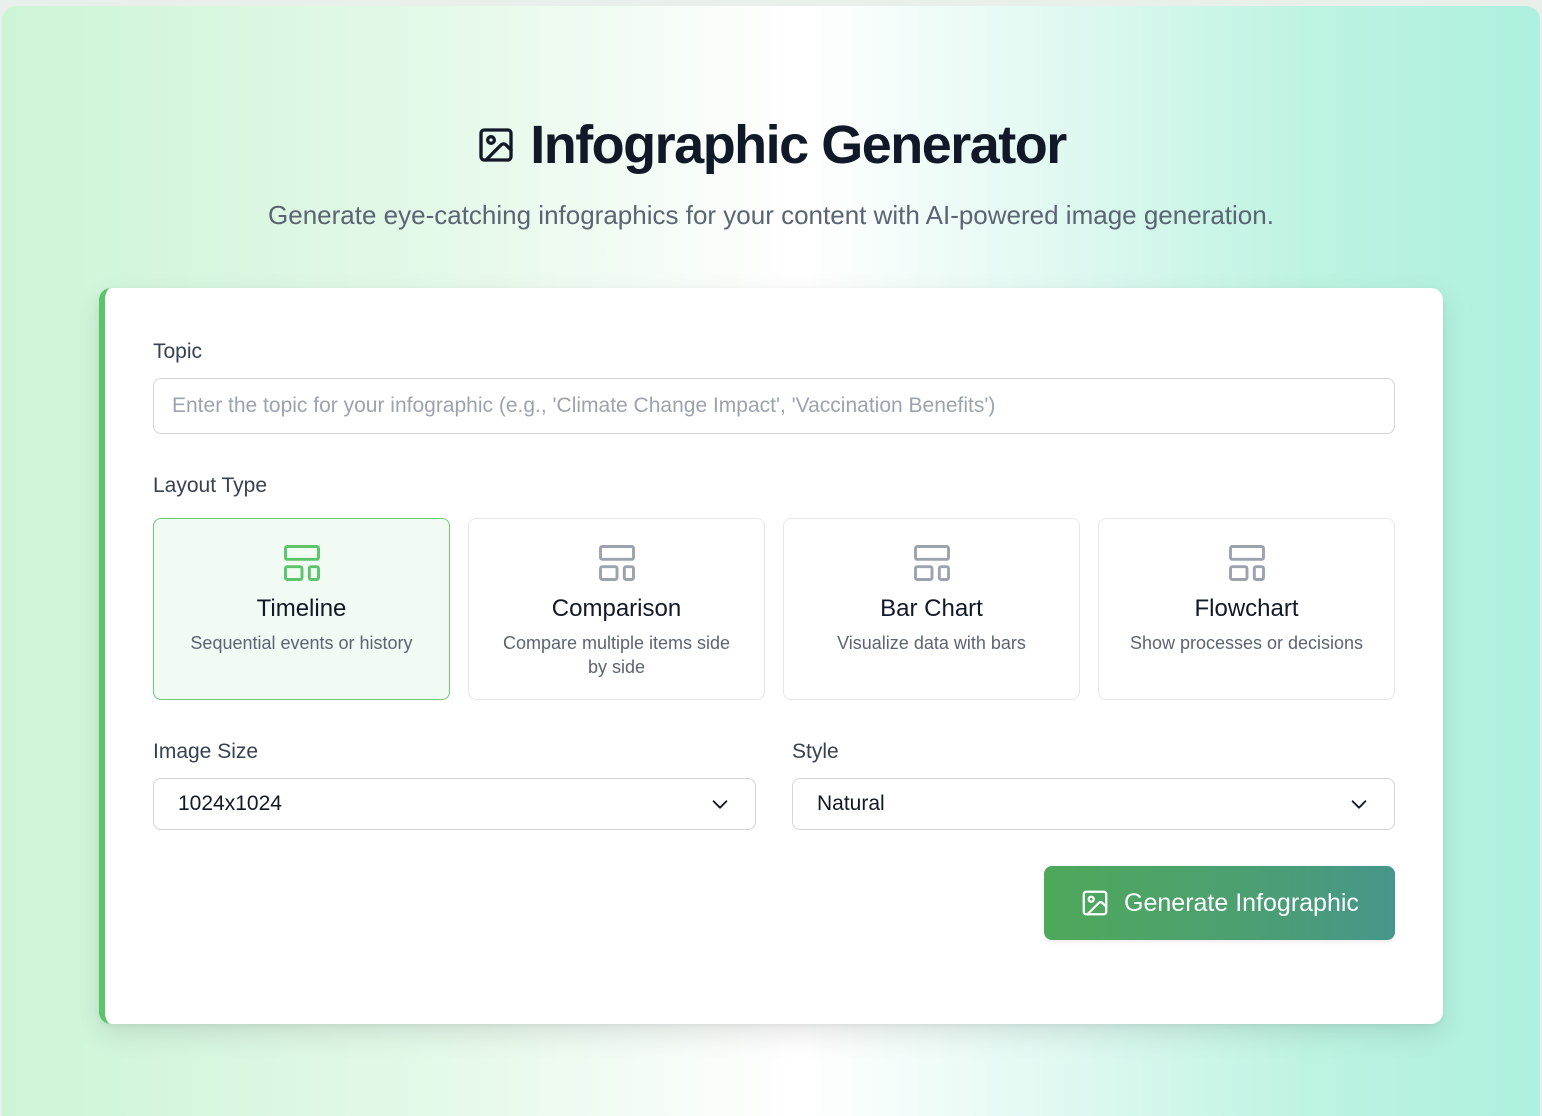  I want to click on layout-option-description: Show processes or decisions, so click(1246, 643).